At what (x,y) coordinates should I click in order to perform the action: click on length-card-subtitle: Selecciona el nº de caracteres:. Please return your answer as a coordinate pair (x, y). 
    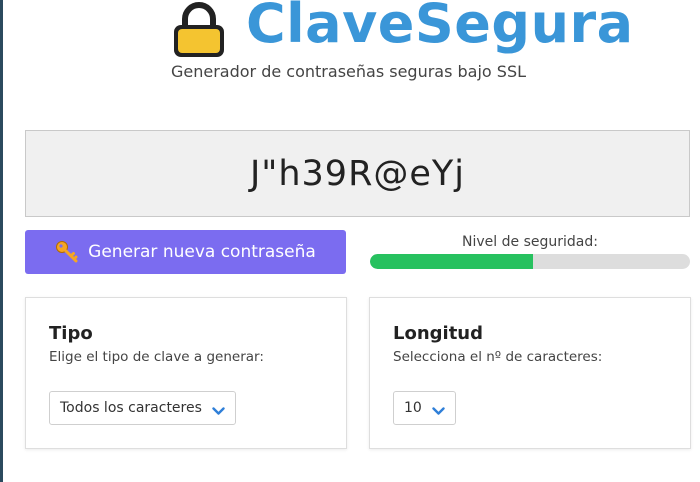
    Looking at the image, I should click on (498, 357).